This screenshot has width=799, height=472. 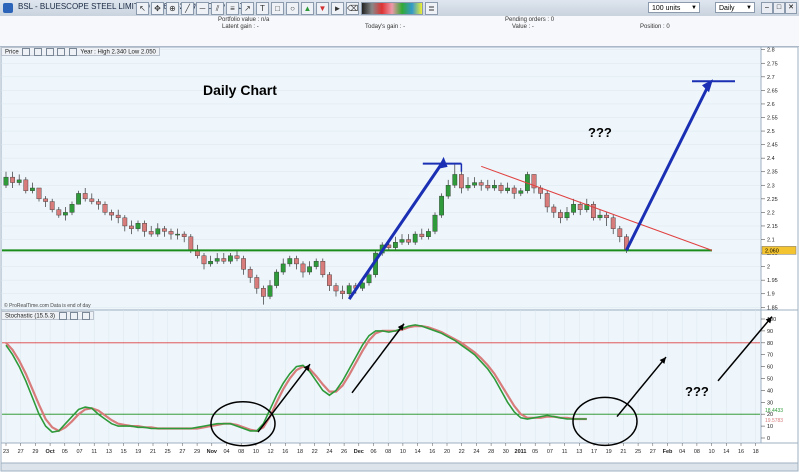 I want to click on stoch-tick-label: 30, so click(x=770, y=403).